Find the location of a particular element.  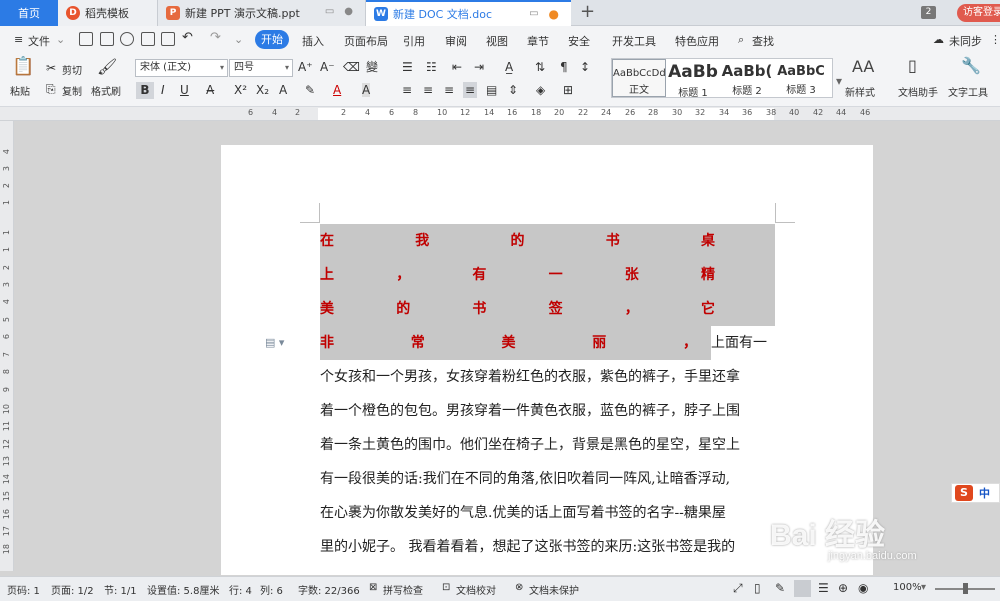

paste-button: 粘贴 is located at coordinates (20, 90).